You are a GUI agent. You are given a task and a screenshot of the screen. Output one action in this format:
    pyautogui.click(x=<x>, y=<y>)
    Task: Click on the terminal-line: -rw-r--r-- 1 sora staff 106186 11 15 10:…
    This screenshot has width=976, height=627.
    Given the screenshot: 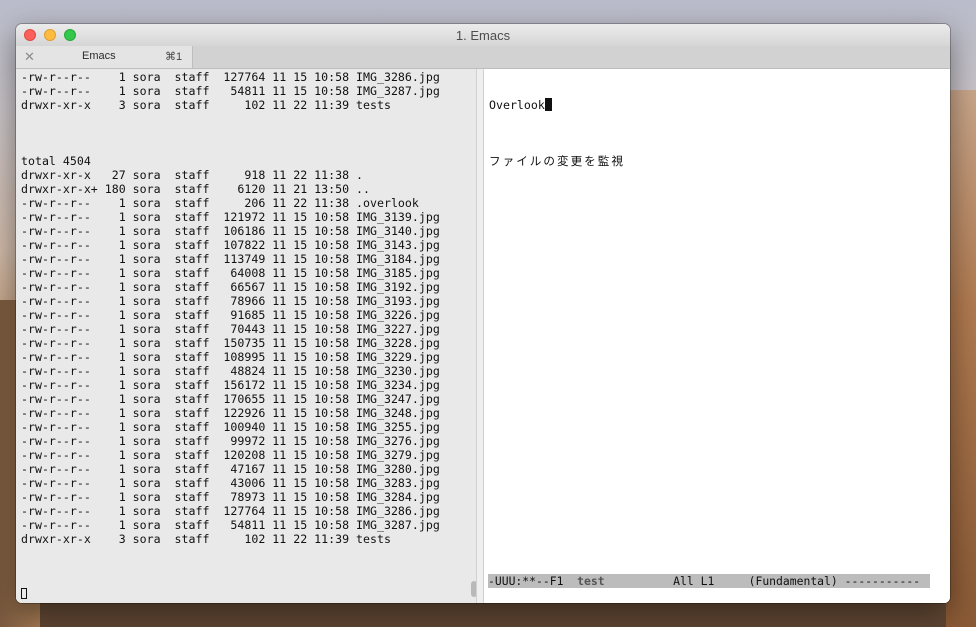 What is the action you would take?
    pyautogui.click(x=230, y=231)
    